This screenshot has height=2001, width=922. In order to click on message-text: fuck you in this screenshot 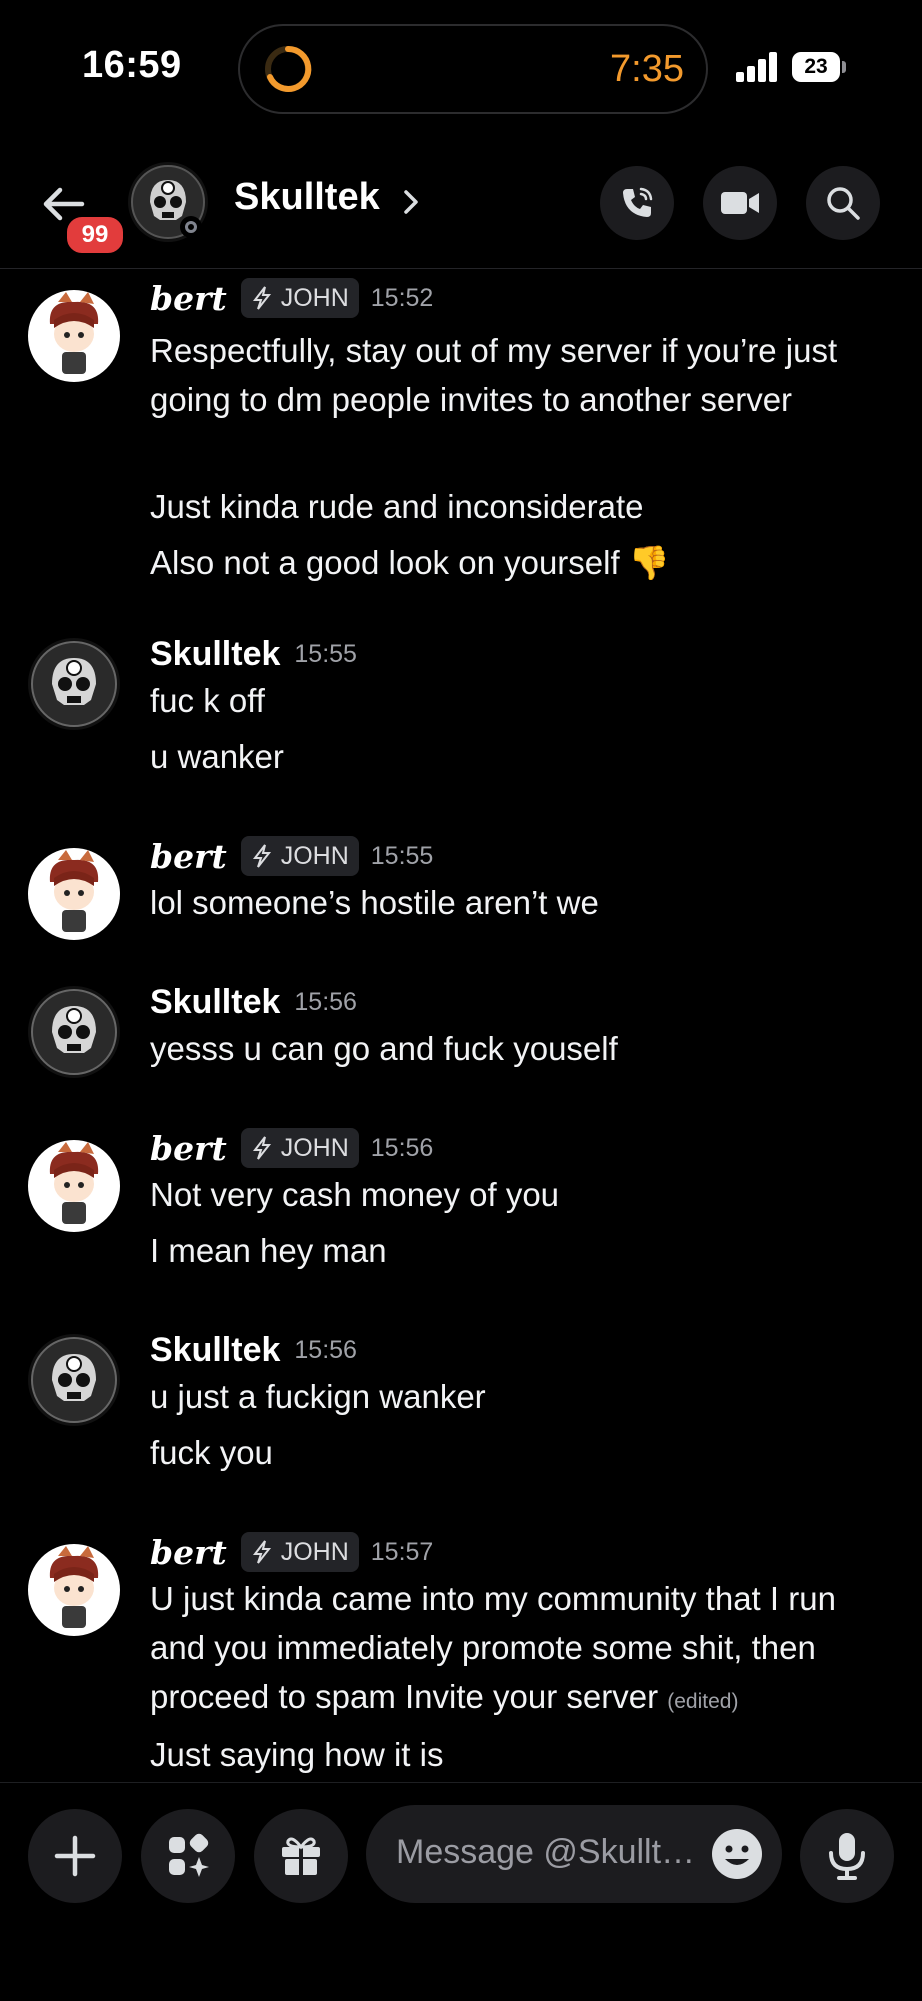, I will do `click(211, 1452)`.